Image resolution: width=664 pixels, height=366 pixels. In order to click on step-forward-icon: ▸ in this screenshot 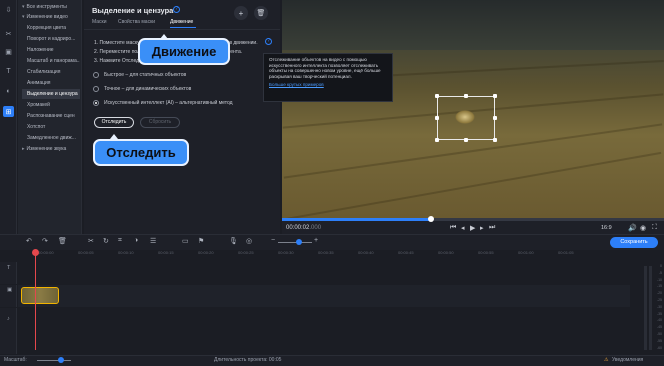, I will do `click(482, 228)`.